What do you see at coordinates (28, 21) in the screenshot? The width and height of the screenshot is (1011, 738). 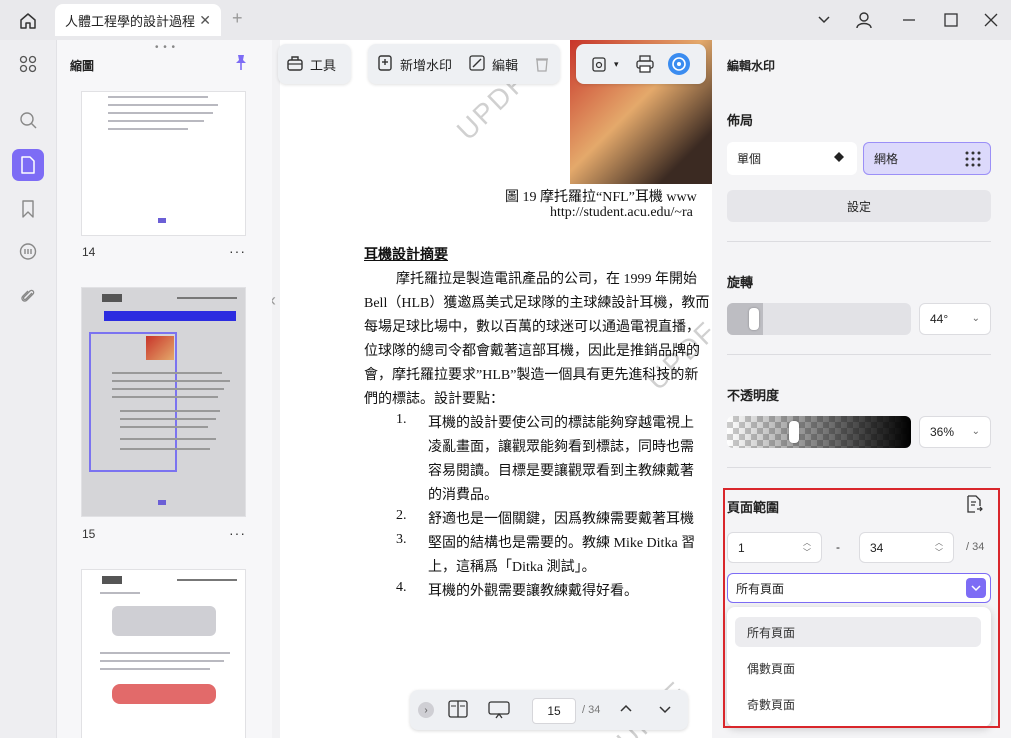 I see `home-icon` at bounding box center [28, 21].